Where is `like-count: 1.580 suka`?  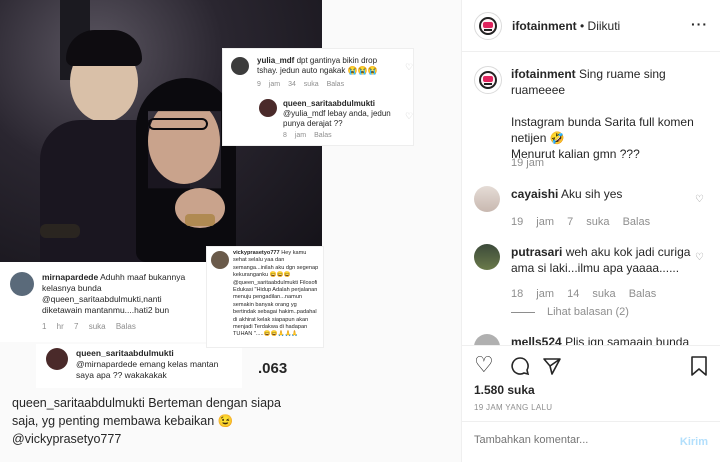
like-count: 1.580 suka is located at coordinates (504, 390).